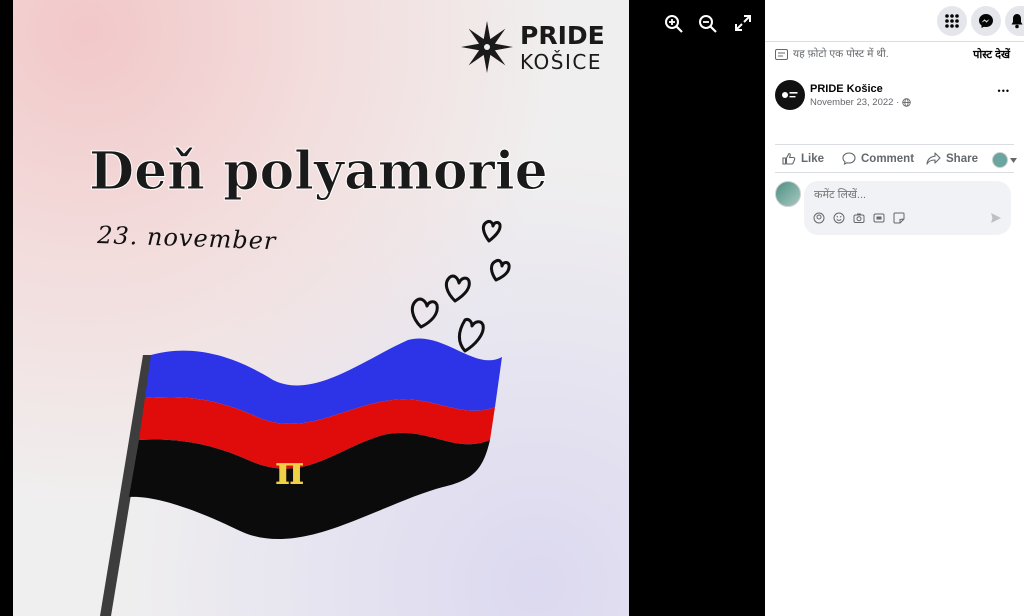 This screenshot has width=1024, height=616. Describe the element at coordinates (839, 218) in the screenshot. I see `emoji-icon` at that location.